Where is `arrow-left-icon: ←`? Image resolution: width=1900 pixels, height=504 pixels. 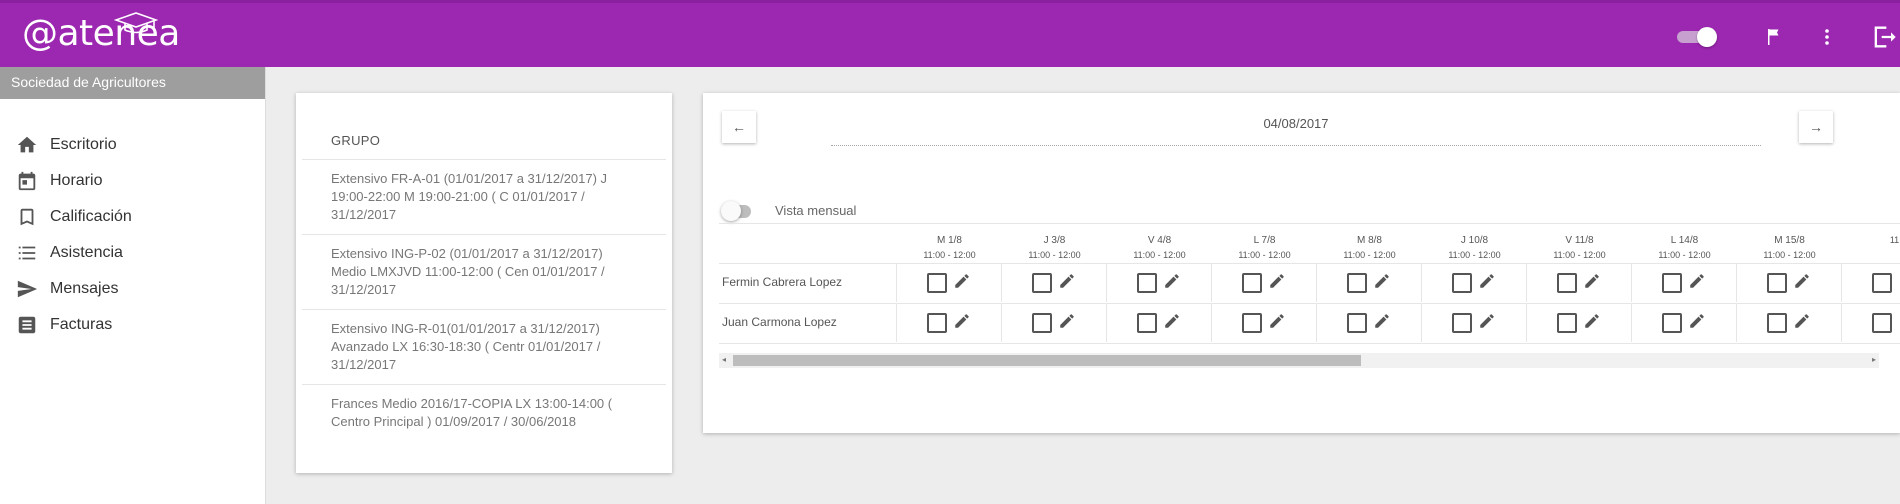 arrow-left-icon: ← is located at coordinates (739, 127).